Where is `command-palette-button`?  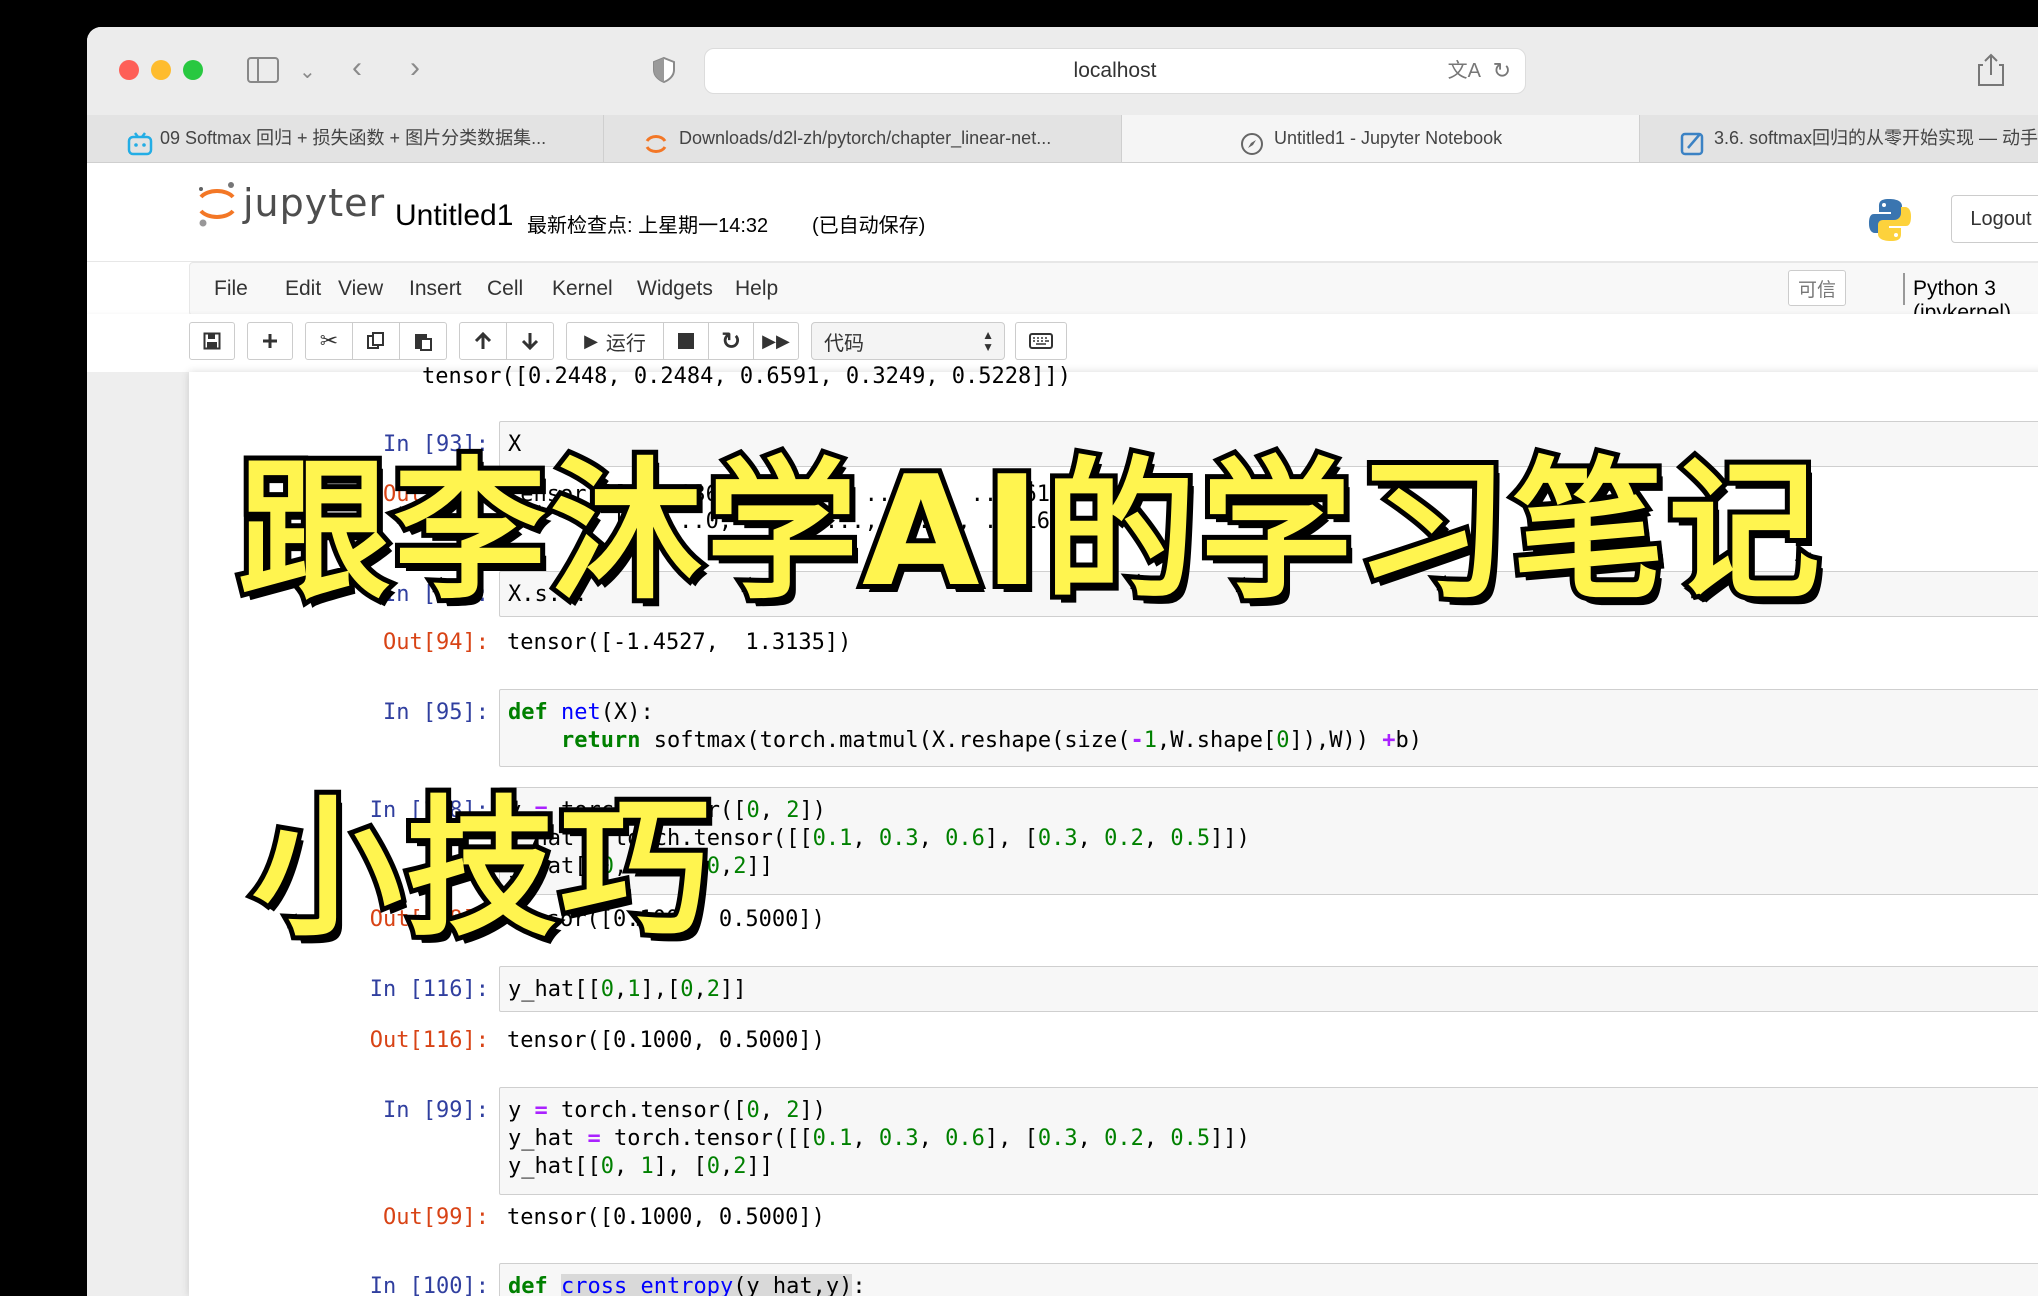
command-palette-button is located at coordinates (1041, 341).